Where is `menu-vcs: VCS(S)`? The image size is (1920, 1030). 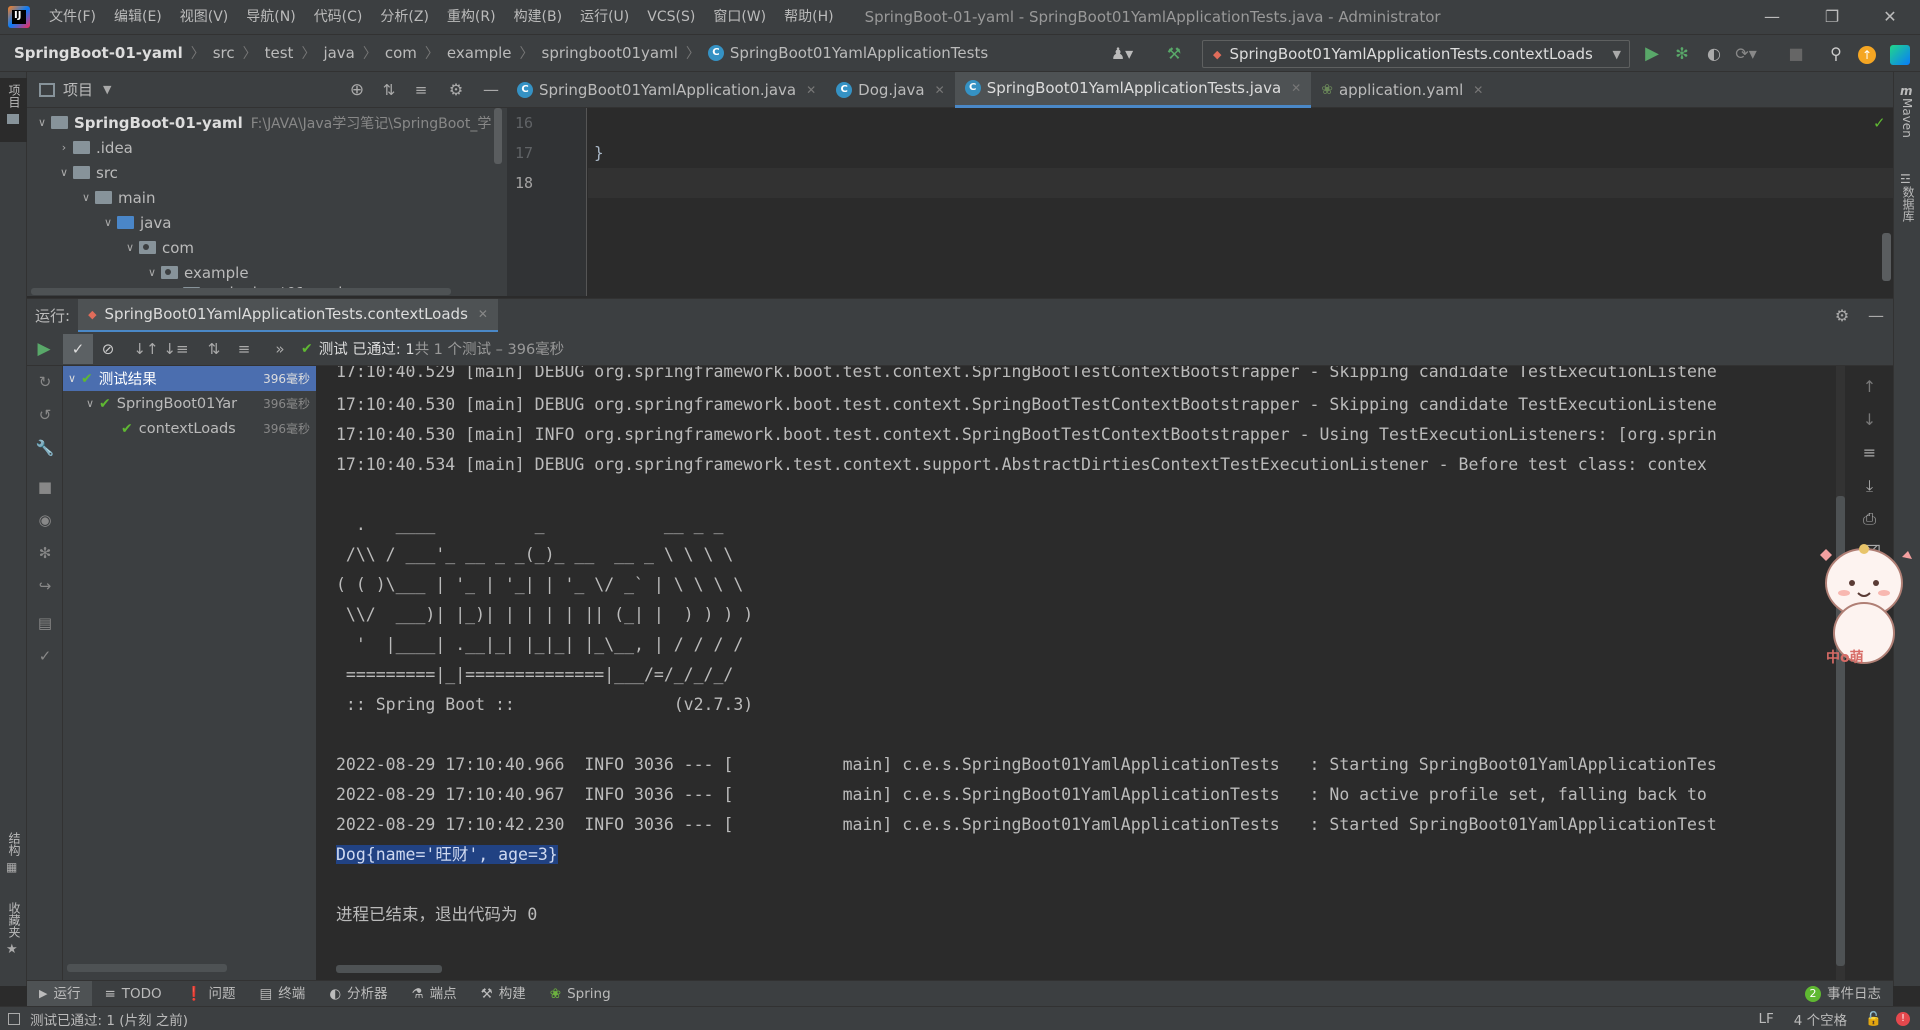
menu-vcs: VCS(S) is located at coordinates (671, 17).